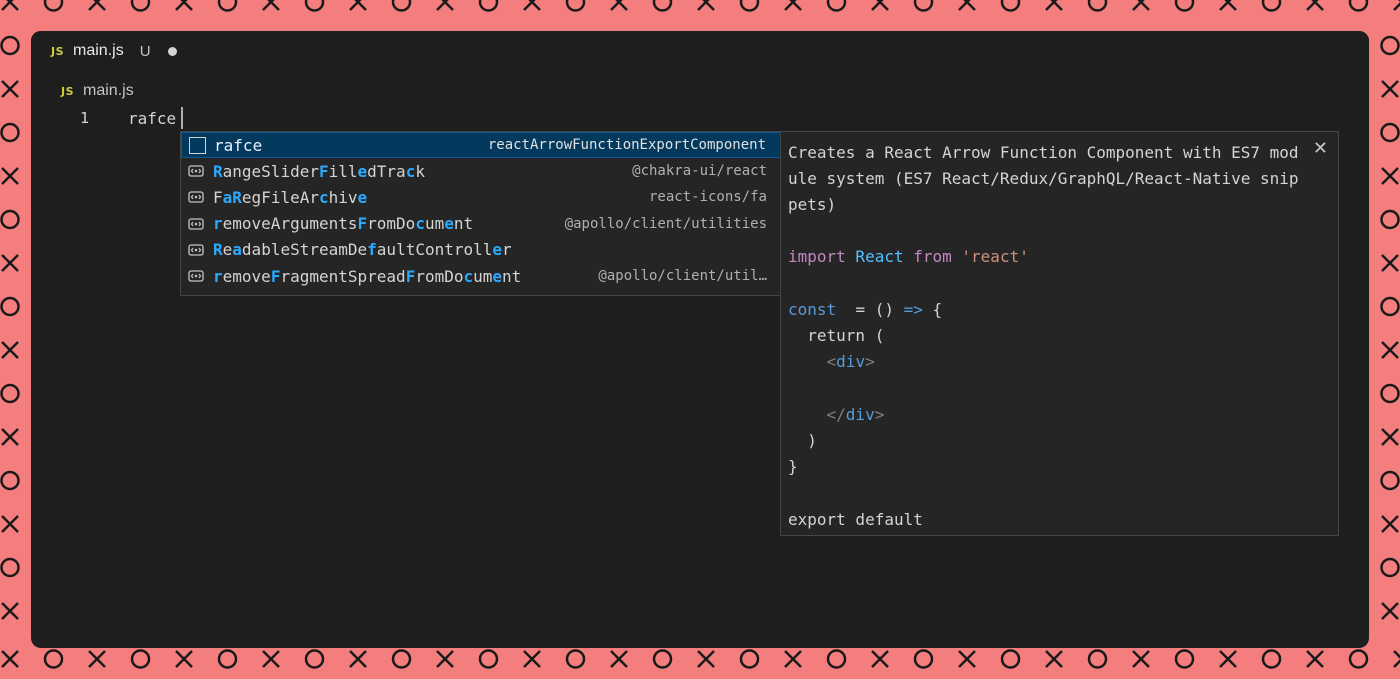  Describe the element at coordinates (197, 145) in the screenshot. I see `snippet-icon` at that location.